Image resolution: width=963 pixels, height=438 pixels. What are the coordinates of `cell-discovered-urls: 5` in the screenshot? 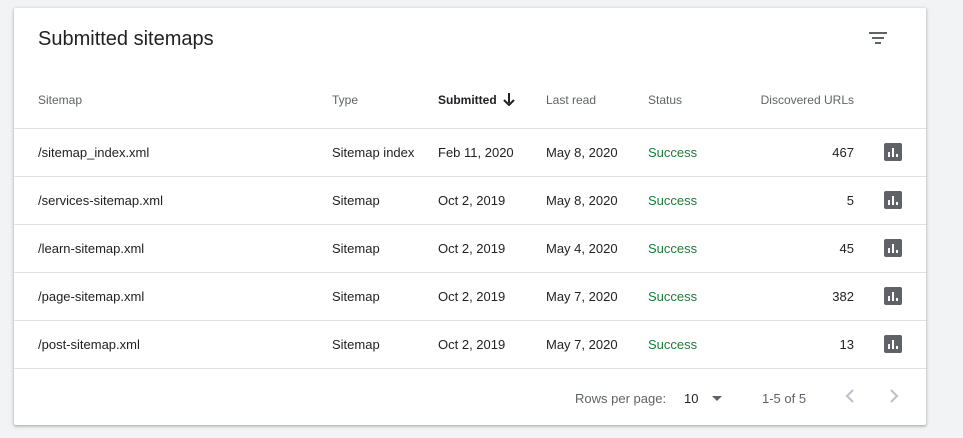 It's located at (801, 200).